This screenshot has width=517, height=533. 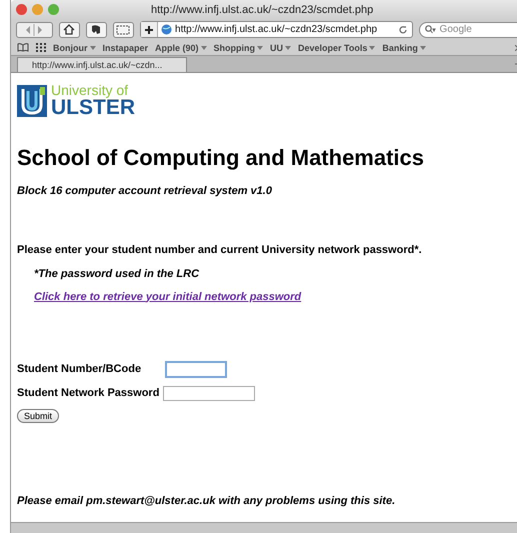 What do you see at coordinates (206, 500) in the screenshot?
I see `contact-text: Please email pm.stewart@ulster.ac.uk with any problems using this site.` at bounding box center [206, 500].